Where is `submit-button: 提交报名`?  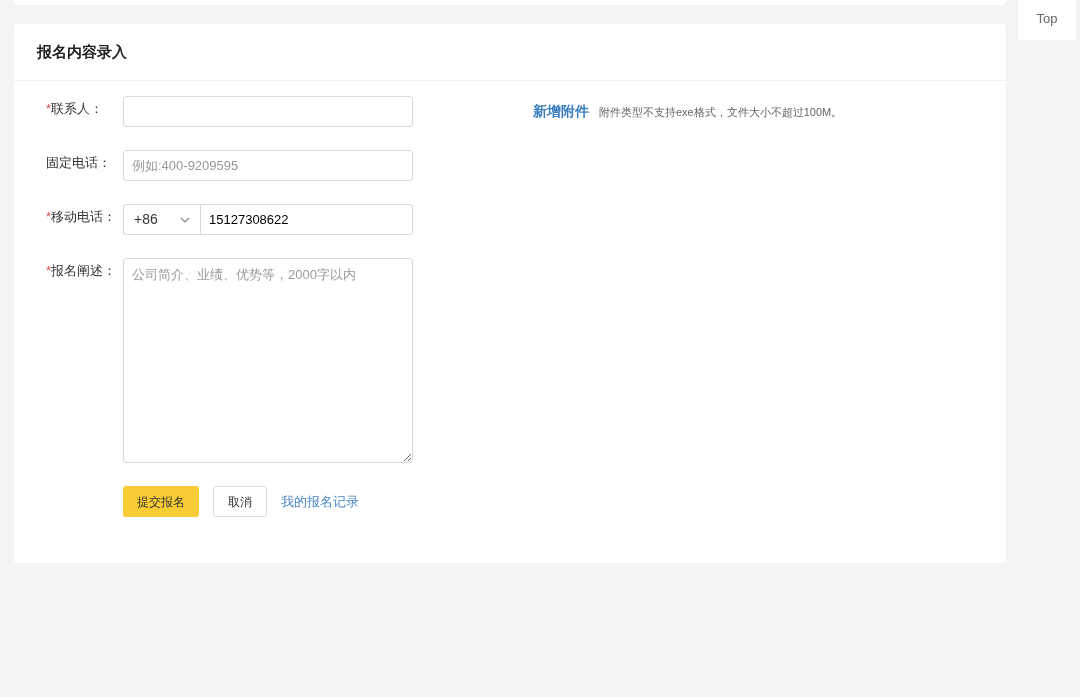
submit-button: 提交报名 is located at coordinates (161, 501).